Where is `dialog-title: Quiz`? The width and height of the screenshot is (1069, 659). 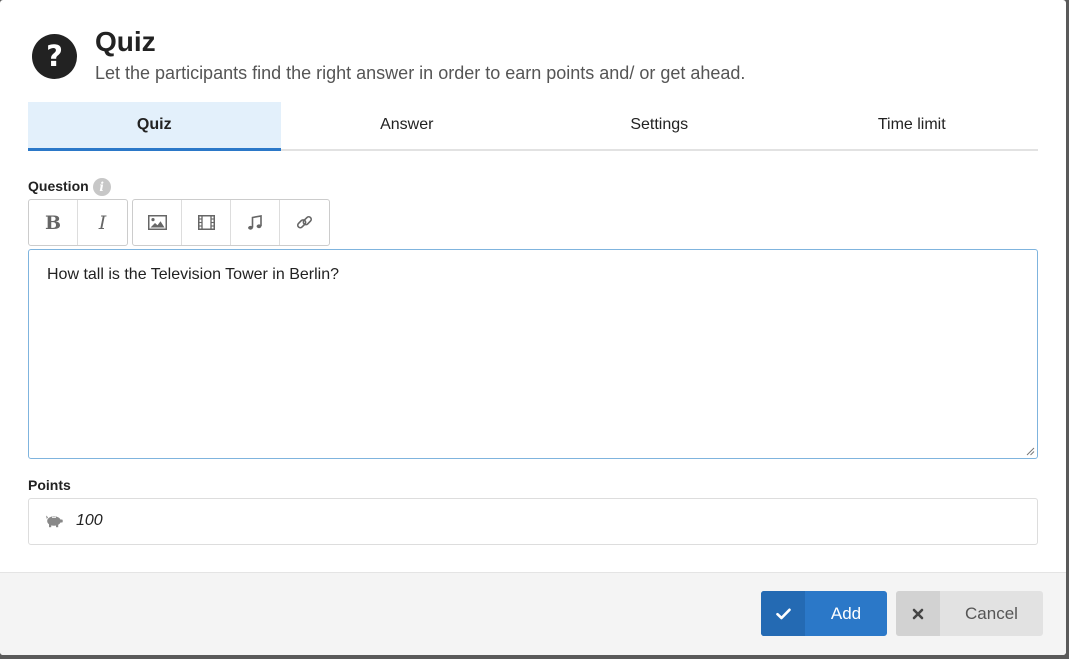 dialog-title: Quiz is located at coordinates (125, 41).